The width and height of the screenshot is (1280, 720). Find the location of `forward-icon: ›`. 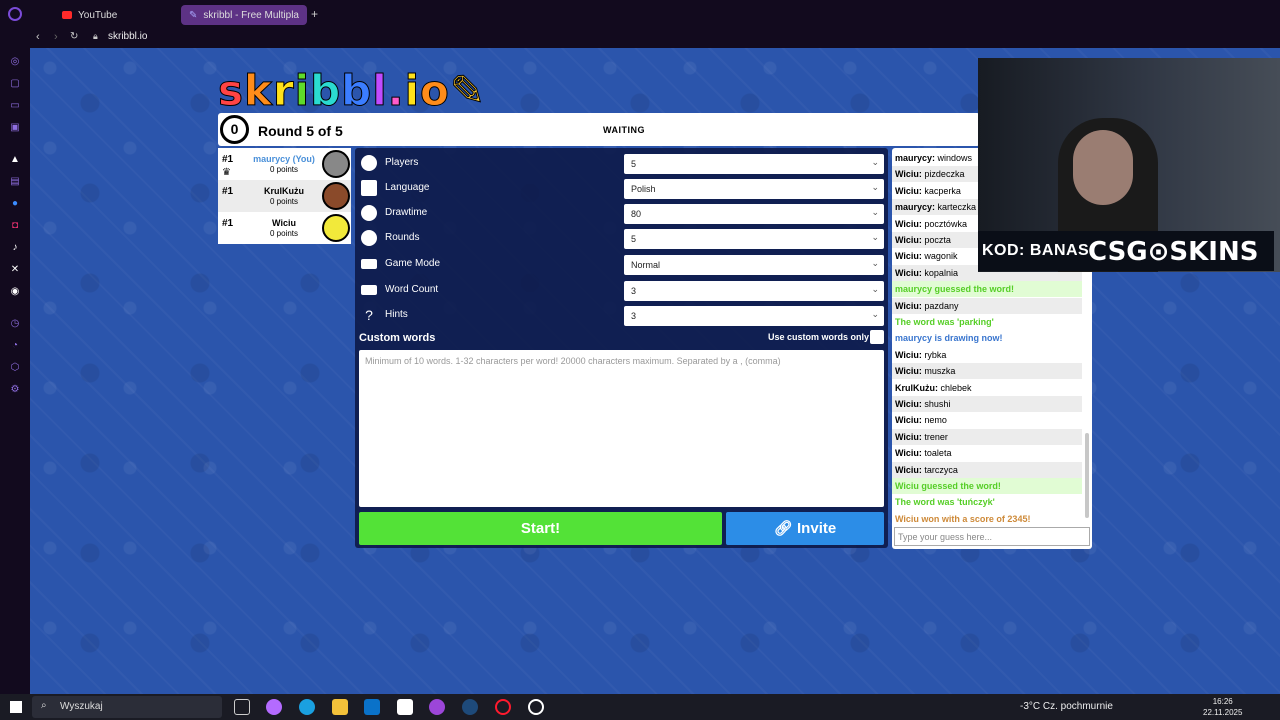

forward-icon: › is located at coordinates (56, 37).